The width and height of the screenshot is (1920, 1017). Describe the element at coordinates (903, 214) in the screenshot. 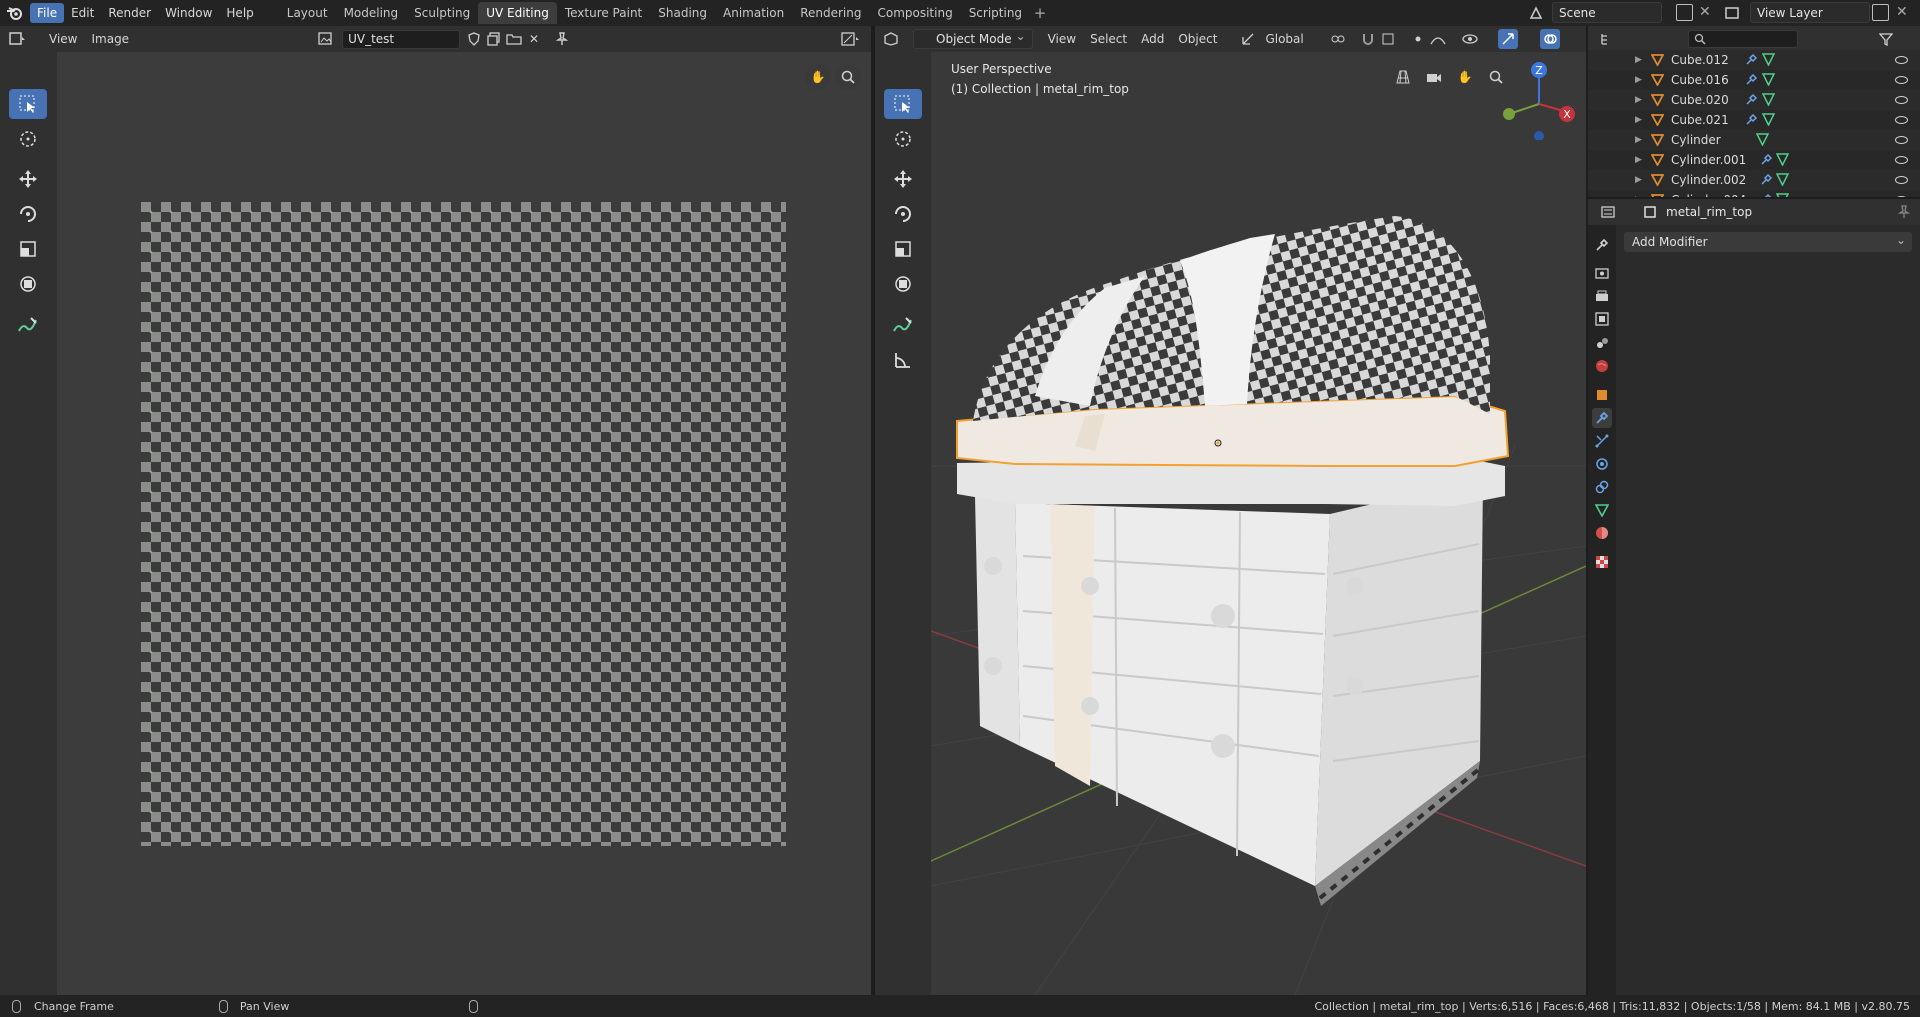

I see `viewport-rotate-tool` at that location.